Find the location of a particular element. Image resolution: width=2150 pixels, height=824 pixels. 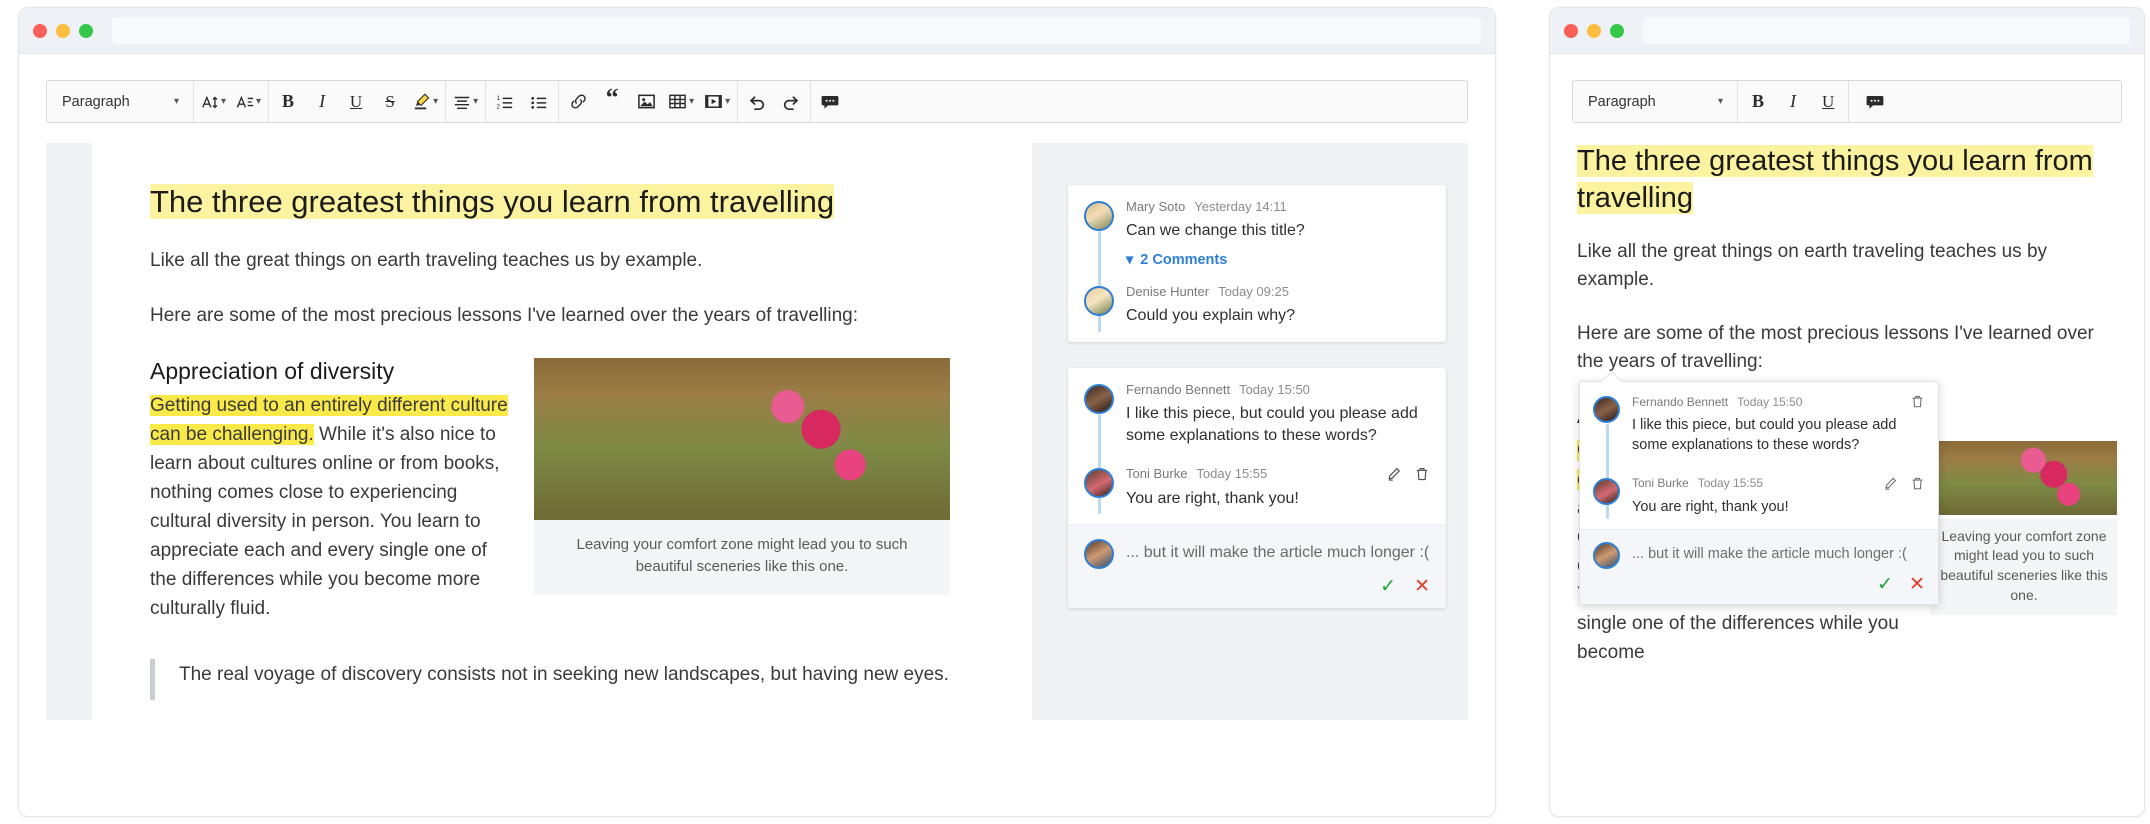

comment-time: Yesterday 14:11 is located at coordinates (1240, 206).